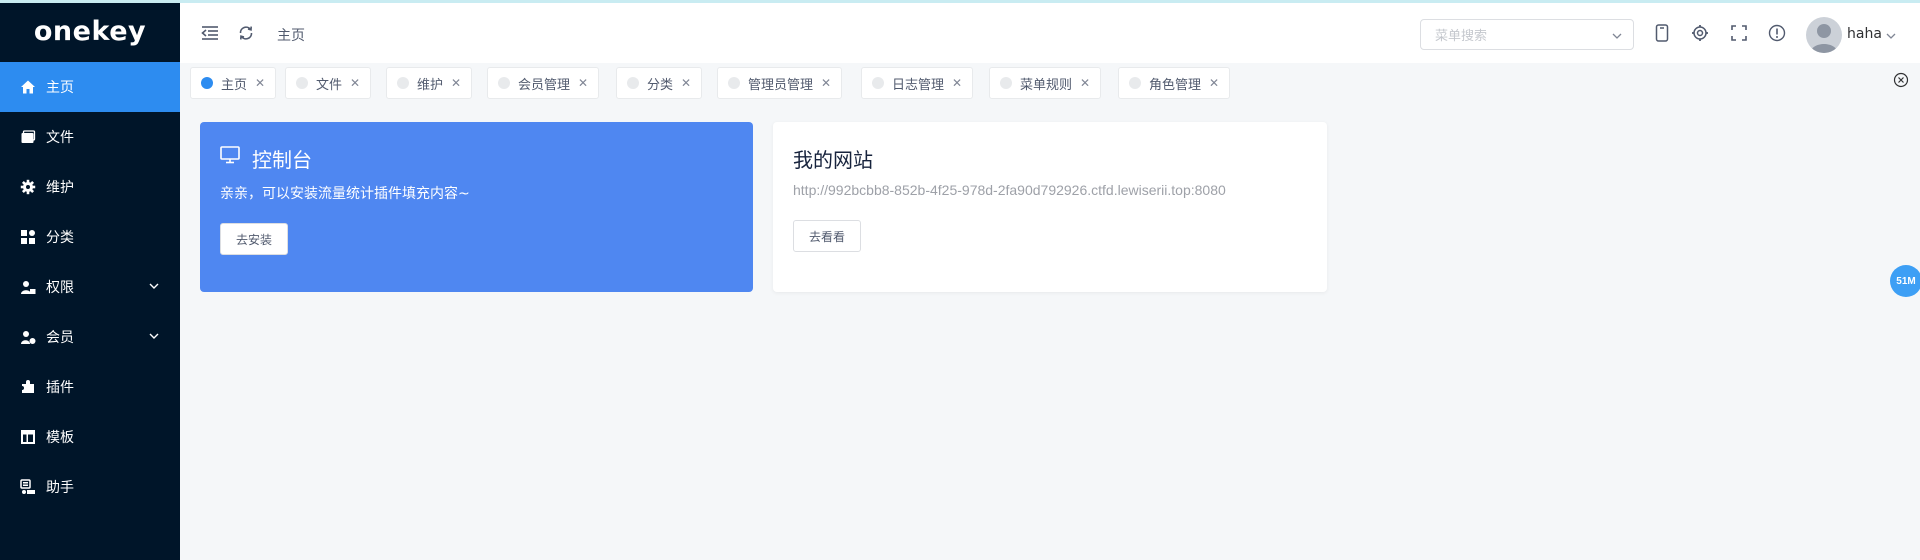 The height and width of the screenshot is (560, 1920). I want to click on tab-label: 管理员管理, so click(781, 85).